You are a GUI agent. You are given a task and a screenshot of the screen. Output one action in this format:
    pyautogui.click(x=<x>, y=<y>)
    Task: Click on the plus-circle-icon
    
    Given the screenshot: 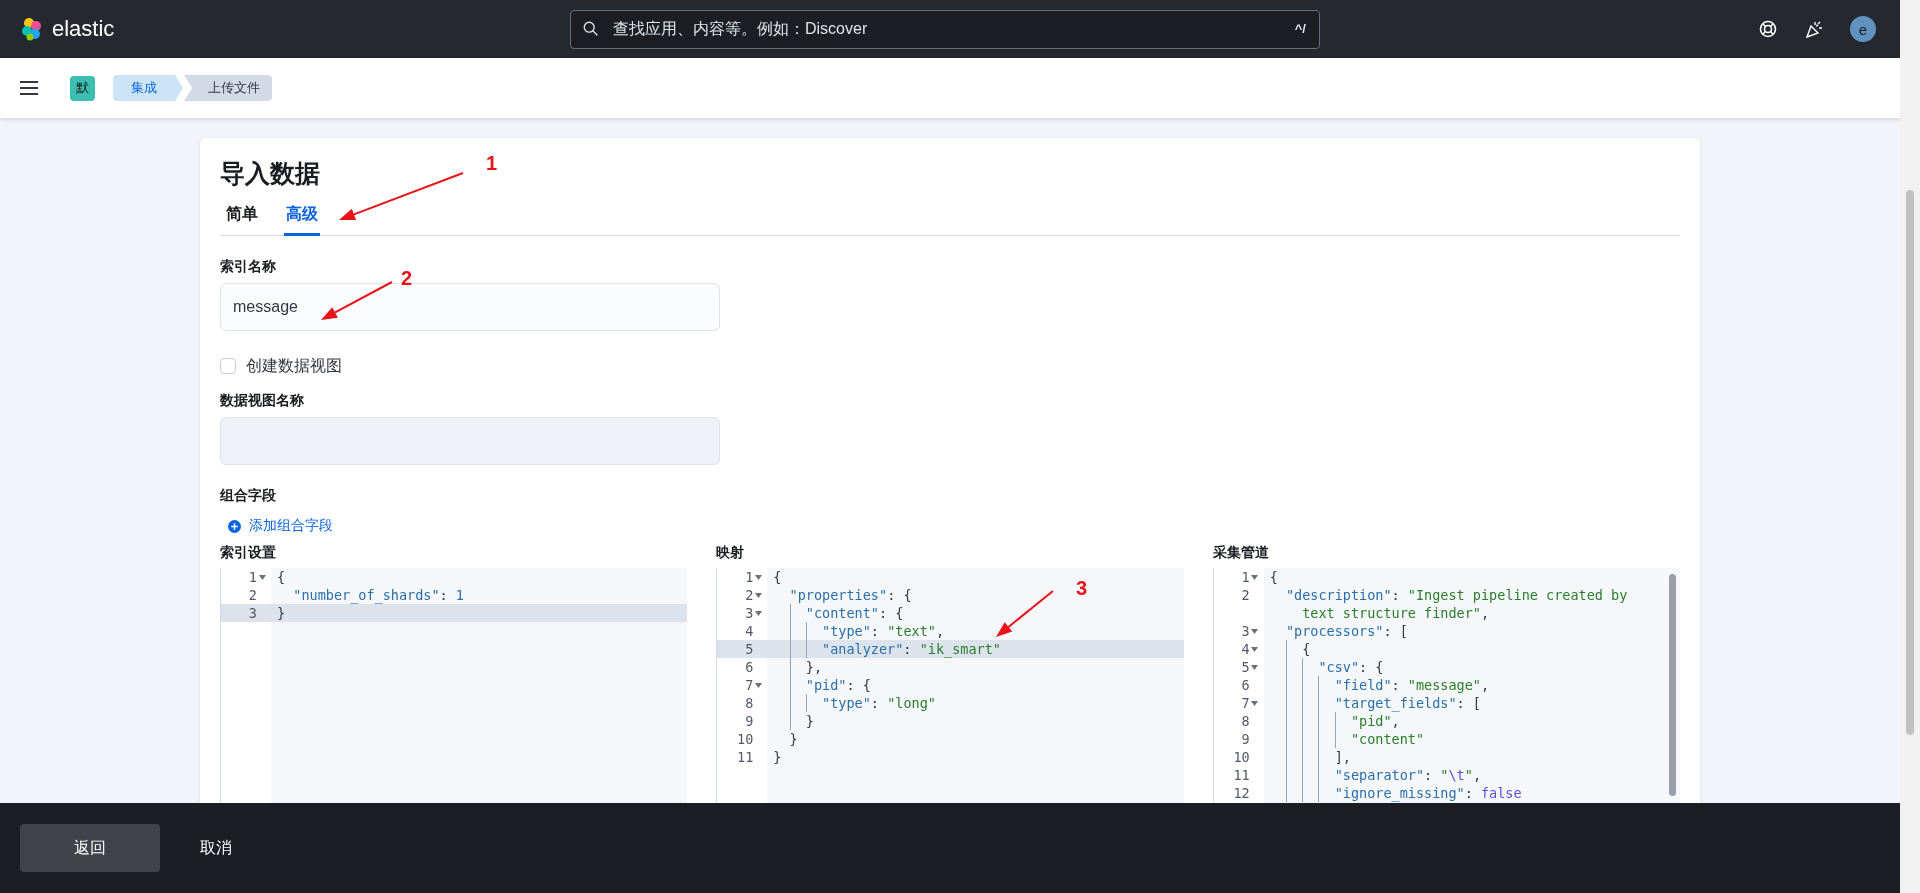 What is the action you would take?
    pyautogui.click(x=234, y=526)
    